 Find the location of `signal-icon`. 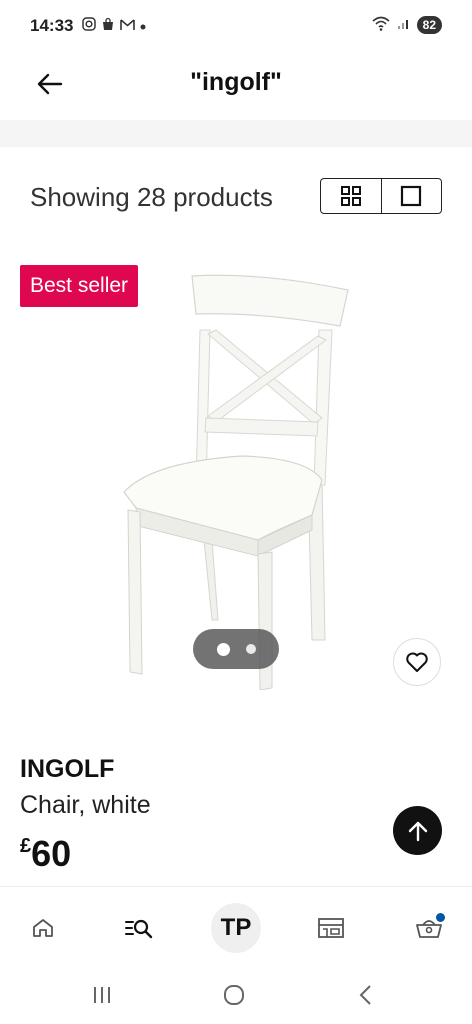

signal-icon is located at coordinates (404, 24).